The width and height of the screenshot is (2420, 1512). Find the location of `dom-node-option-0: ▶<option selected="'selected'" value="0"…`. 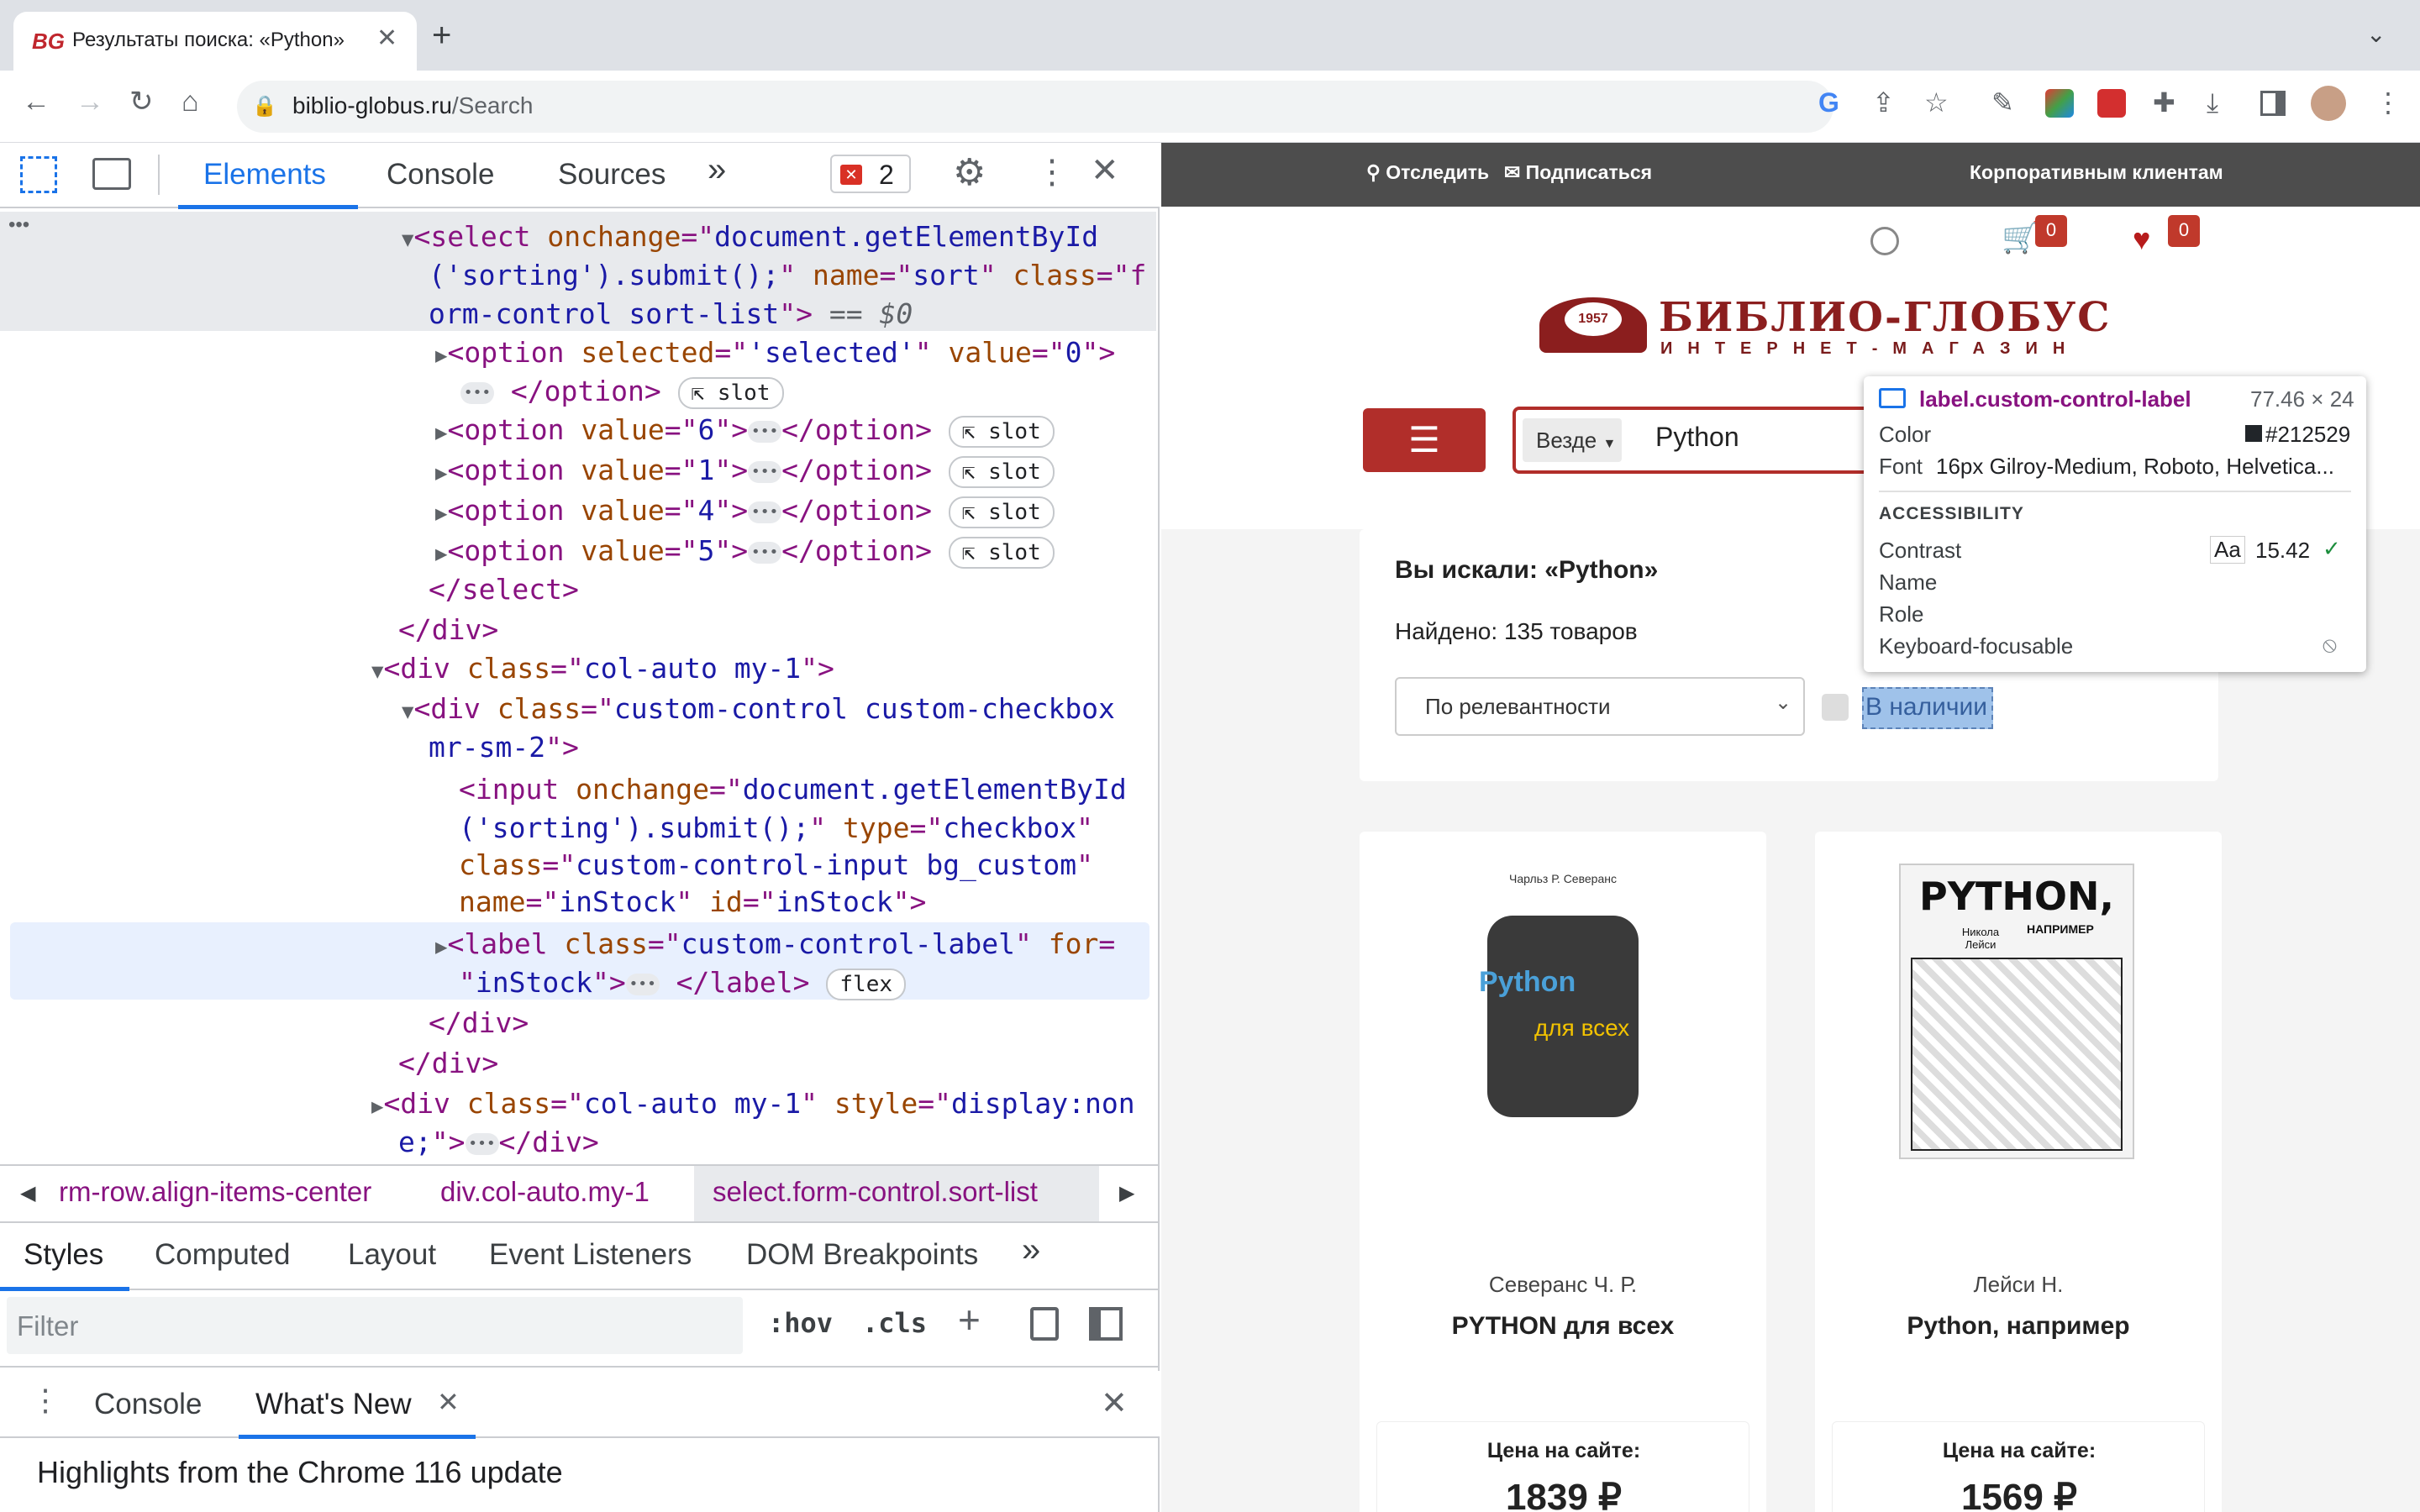

dom-node-option-0: ▶<option selected="'selected'" value="0"… is located at coordinates (775, 354).